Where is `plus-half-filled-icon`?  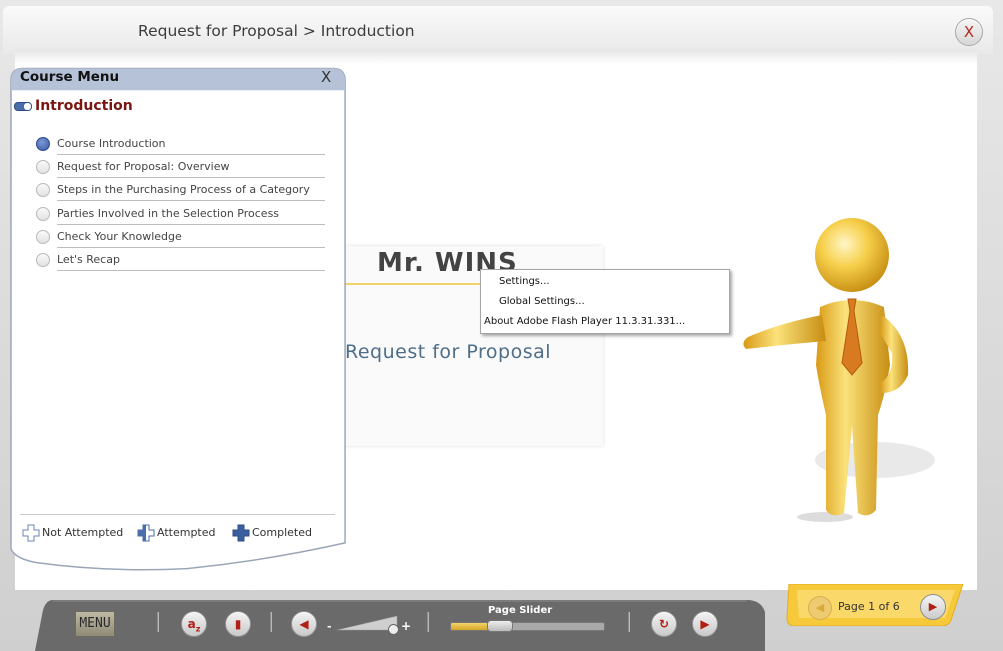
plus-half-filled-icon is located at coordinates (146, 533).